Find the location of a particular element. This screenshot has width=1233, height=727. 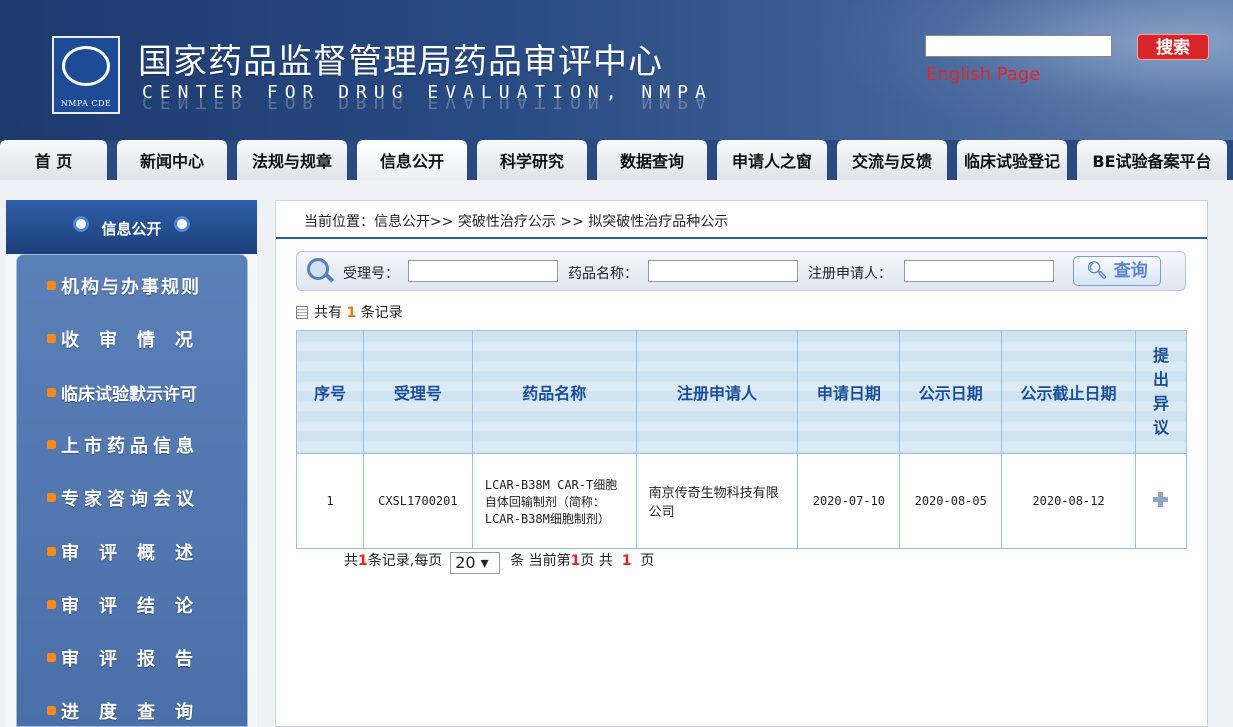

pager-text: 条 当前第 is located at coordinates (540, 561).